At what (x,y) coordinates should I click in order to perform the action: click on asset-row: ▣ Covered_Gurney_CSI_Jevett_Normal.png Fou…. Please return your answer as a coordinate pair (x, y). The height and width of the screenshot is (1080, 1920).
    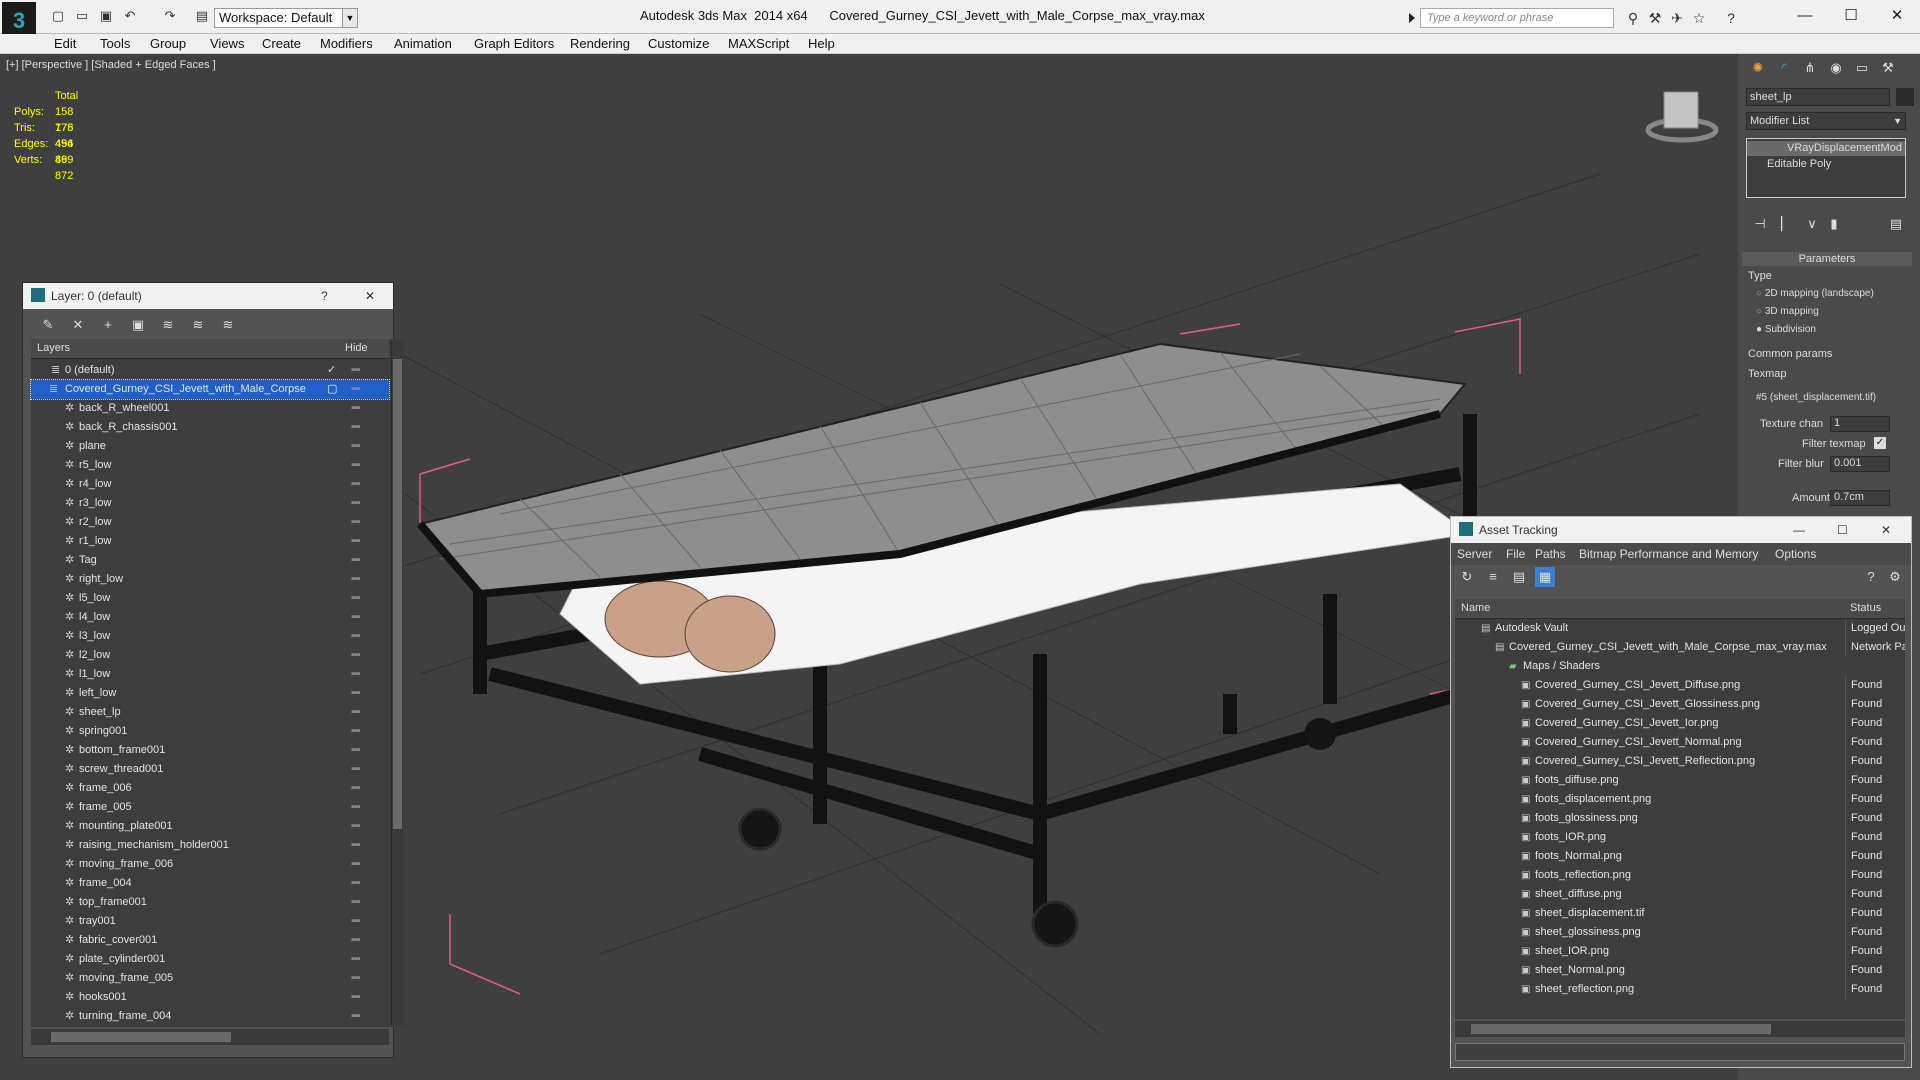
    Looking at the image, I should click on (1680, 742).